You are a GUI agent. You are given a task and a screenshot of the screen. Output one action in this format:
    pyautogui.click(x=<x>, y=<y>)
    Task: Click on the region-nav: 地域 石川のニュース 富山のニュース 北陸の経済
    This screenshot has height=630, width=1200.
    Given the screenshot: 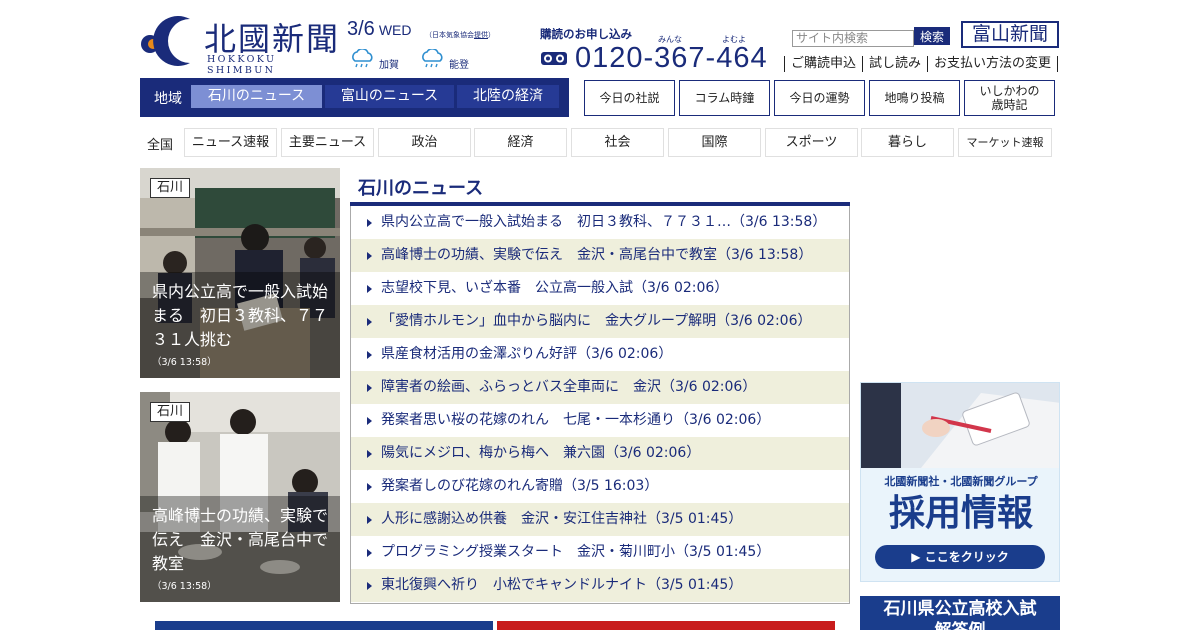 What is the action you would take?
    pyautogui.click(x=354, y=97)
    